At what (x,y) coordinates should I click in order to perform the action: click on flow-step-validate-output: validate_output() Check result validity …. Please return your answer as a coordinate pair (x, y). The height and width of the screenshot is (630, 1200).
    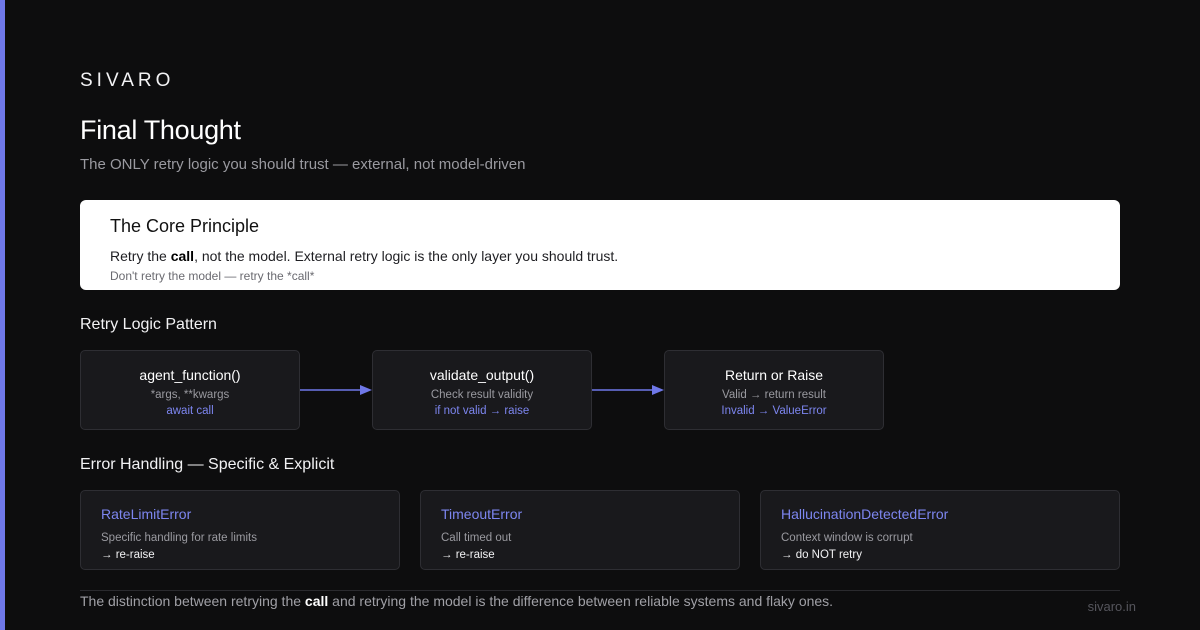
    Looking at the image, I should click on (482, 390).